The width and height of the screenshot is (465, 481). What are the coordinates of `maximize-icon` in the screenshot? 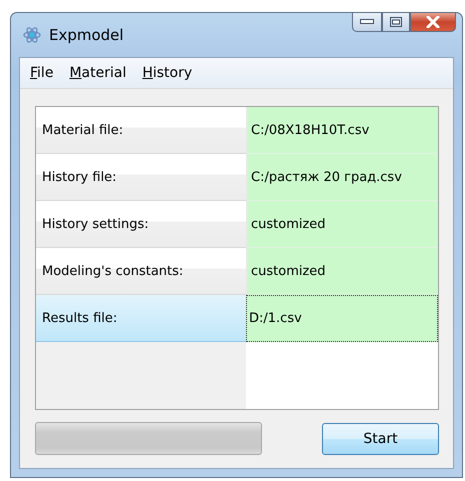 It's located at (396, 22).